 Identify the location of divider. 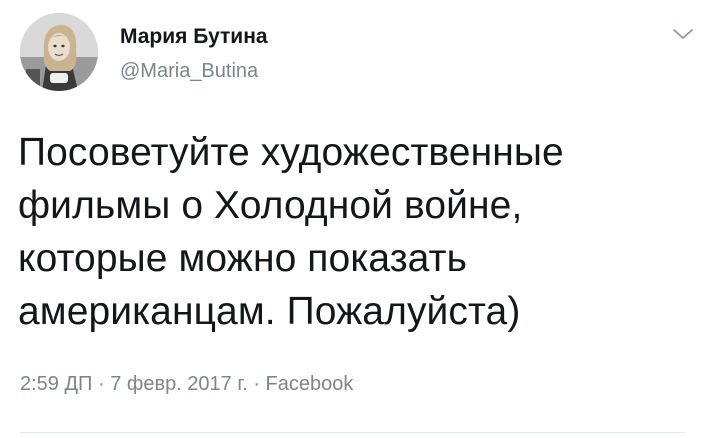
(352, 432).